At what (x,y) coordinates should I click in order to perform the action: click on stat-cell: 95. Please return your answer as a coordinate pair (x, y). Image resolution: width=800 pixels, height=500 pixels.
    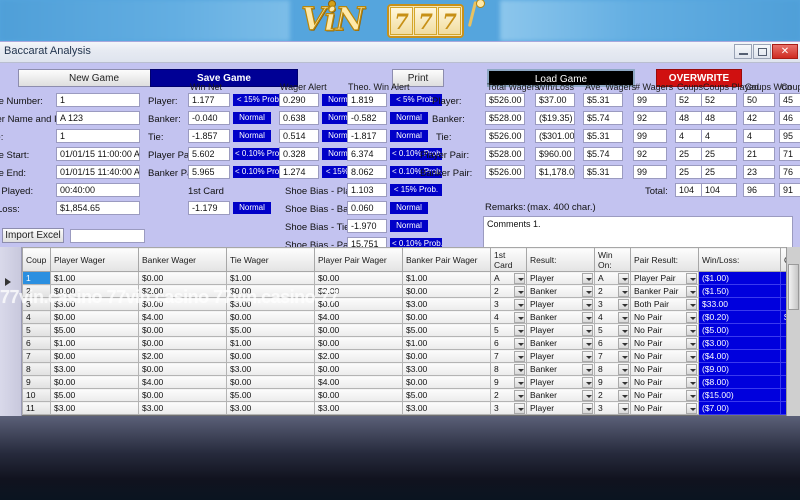
    Looking at the image, I should click on (789, 136).